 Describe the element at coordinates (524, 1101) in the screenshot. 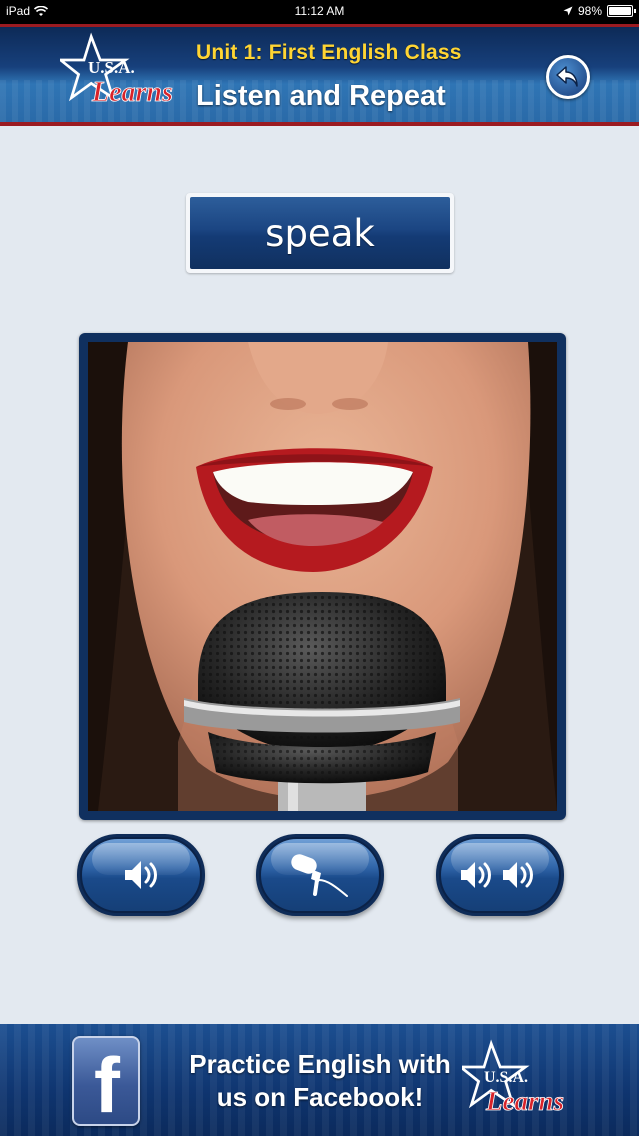

I see `footer-logo-line2: Learns` at that location.